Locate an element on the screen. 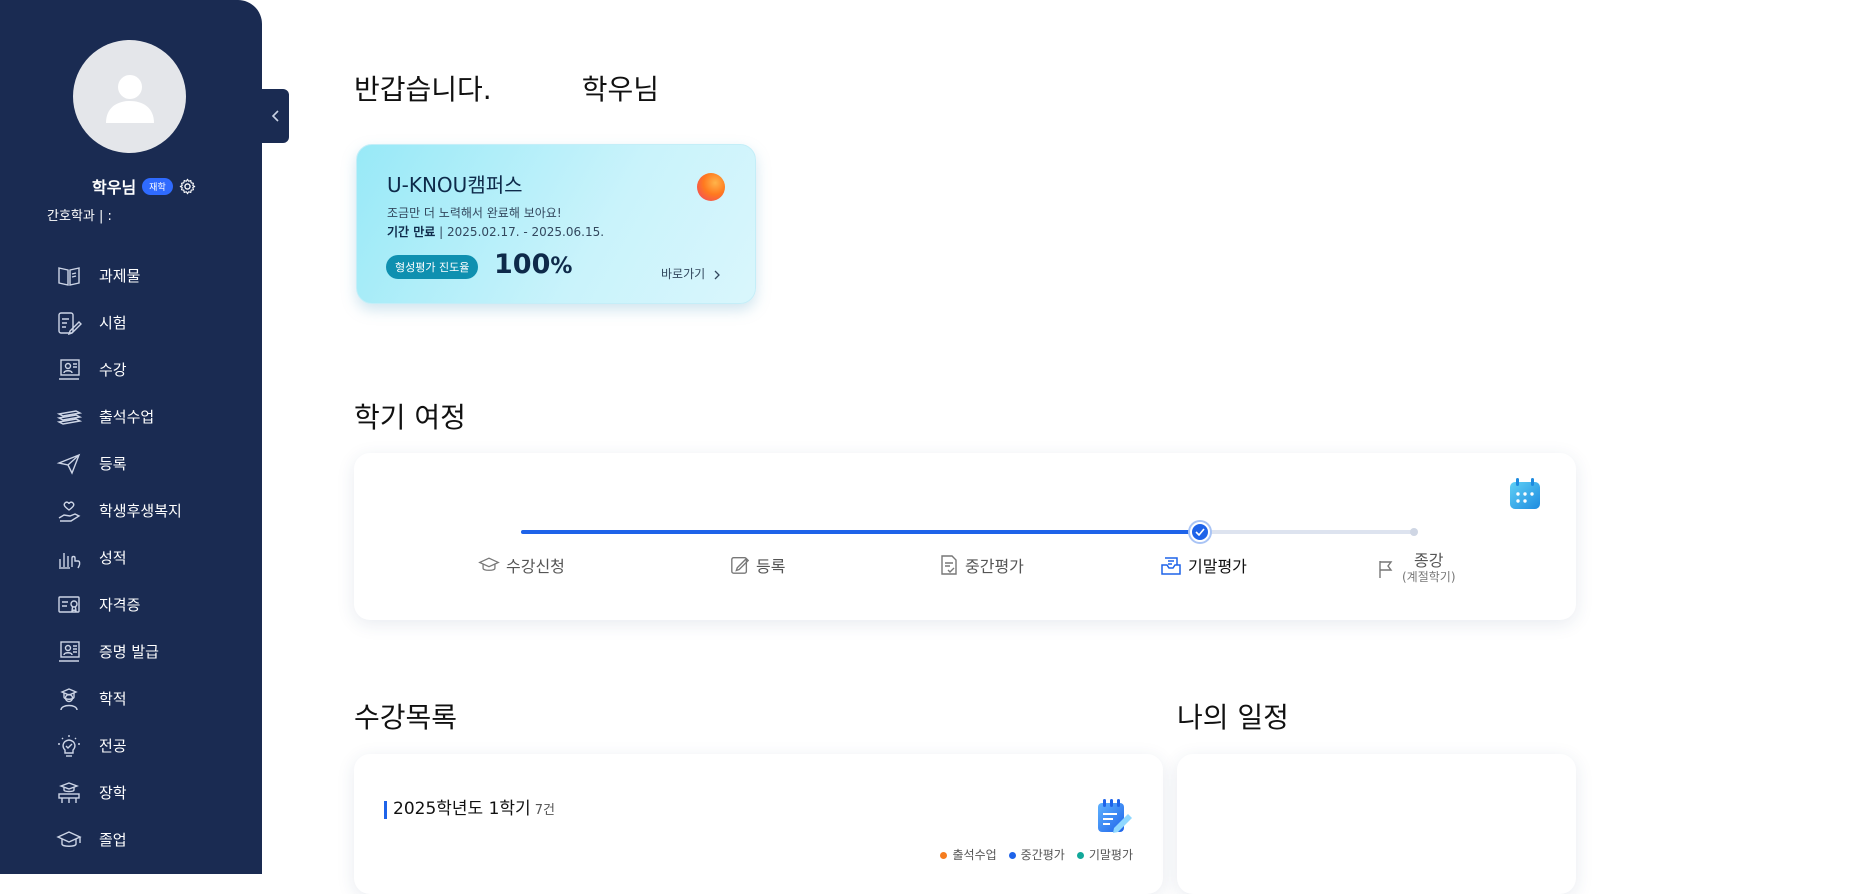 This screenshot has height=894, width=1851. step-final: 기말평가 is located at coordinates (1203, 565).